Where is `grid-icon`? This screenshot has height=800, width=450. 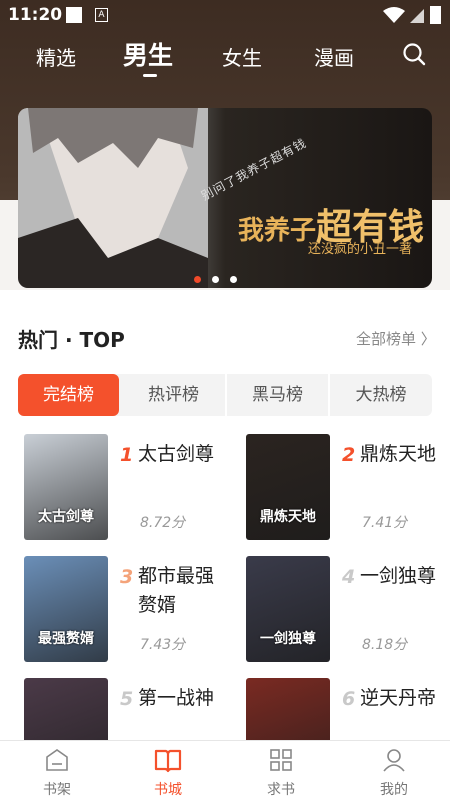
grid-icon is located at coordinates (281, 760).